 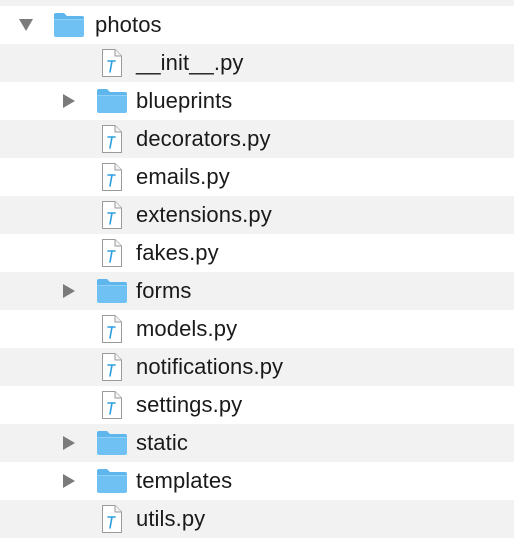 What do you see at coordinates (257, 405) in the screenshot?
I see `tree-row-file: settings.py` at bounding box center [257, 405].